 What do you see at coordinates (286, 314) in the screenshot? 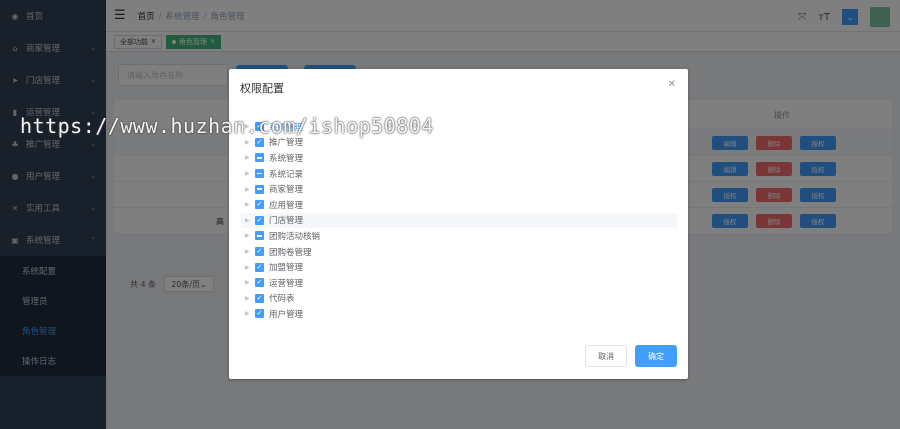
I see `tree-node-label: 用户管理` at bounding box center [286, 314].